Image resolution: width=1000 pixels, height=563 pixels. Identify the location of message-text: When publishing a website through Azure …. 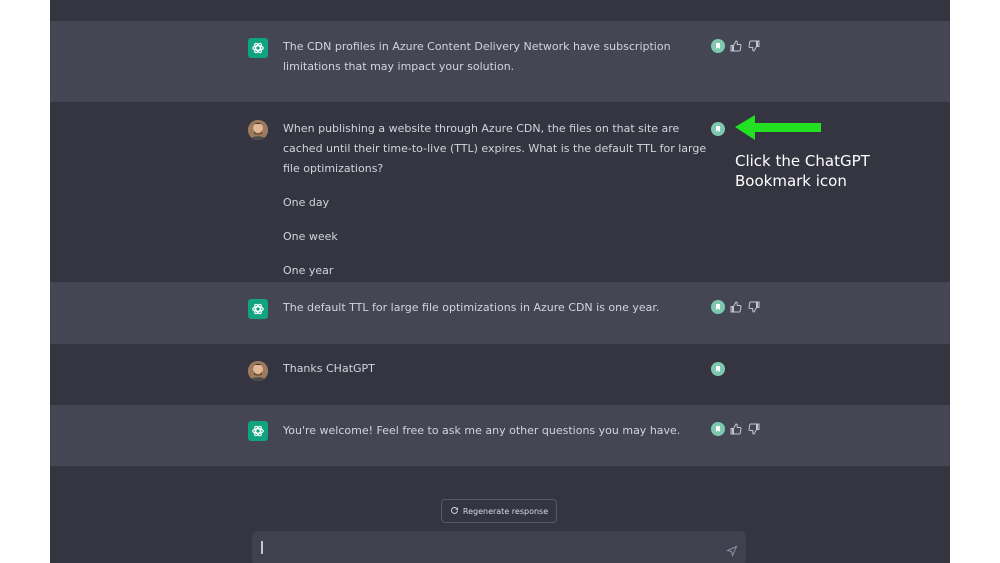
(495, 207).